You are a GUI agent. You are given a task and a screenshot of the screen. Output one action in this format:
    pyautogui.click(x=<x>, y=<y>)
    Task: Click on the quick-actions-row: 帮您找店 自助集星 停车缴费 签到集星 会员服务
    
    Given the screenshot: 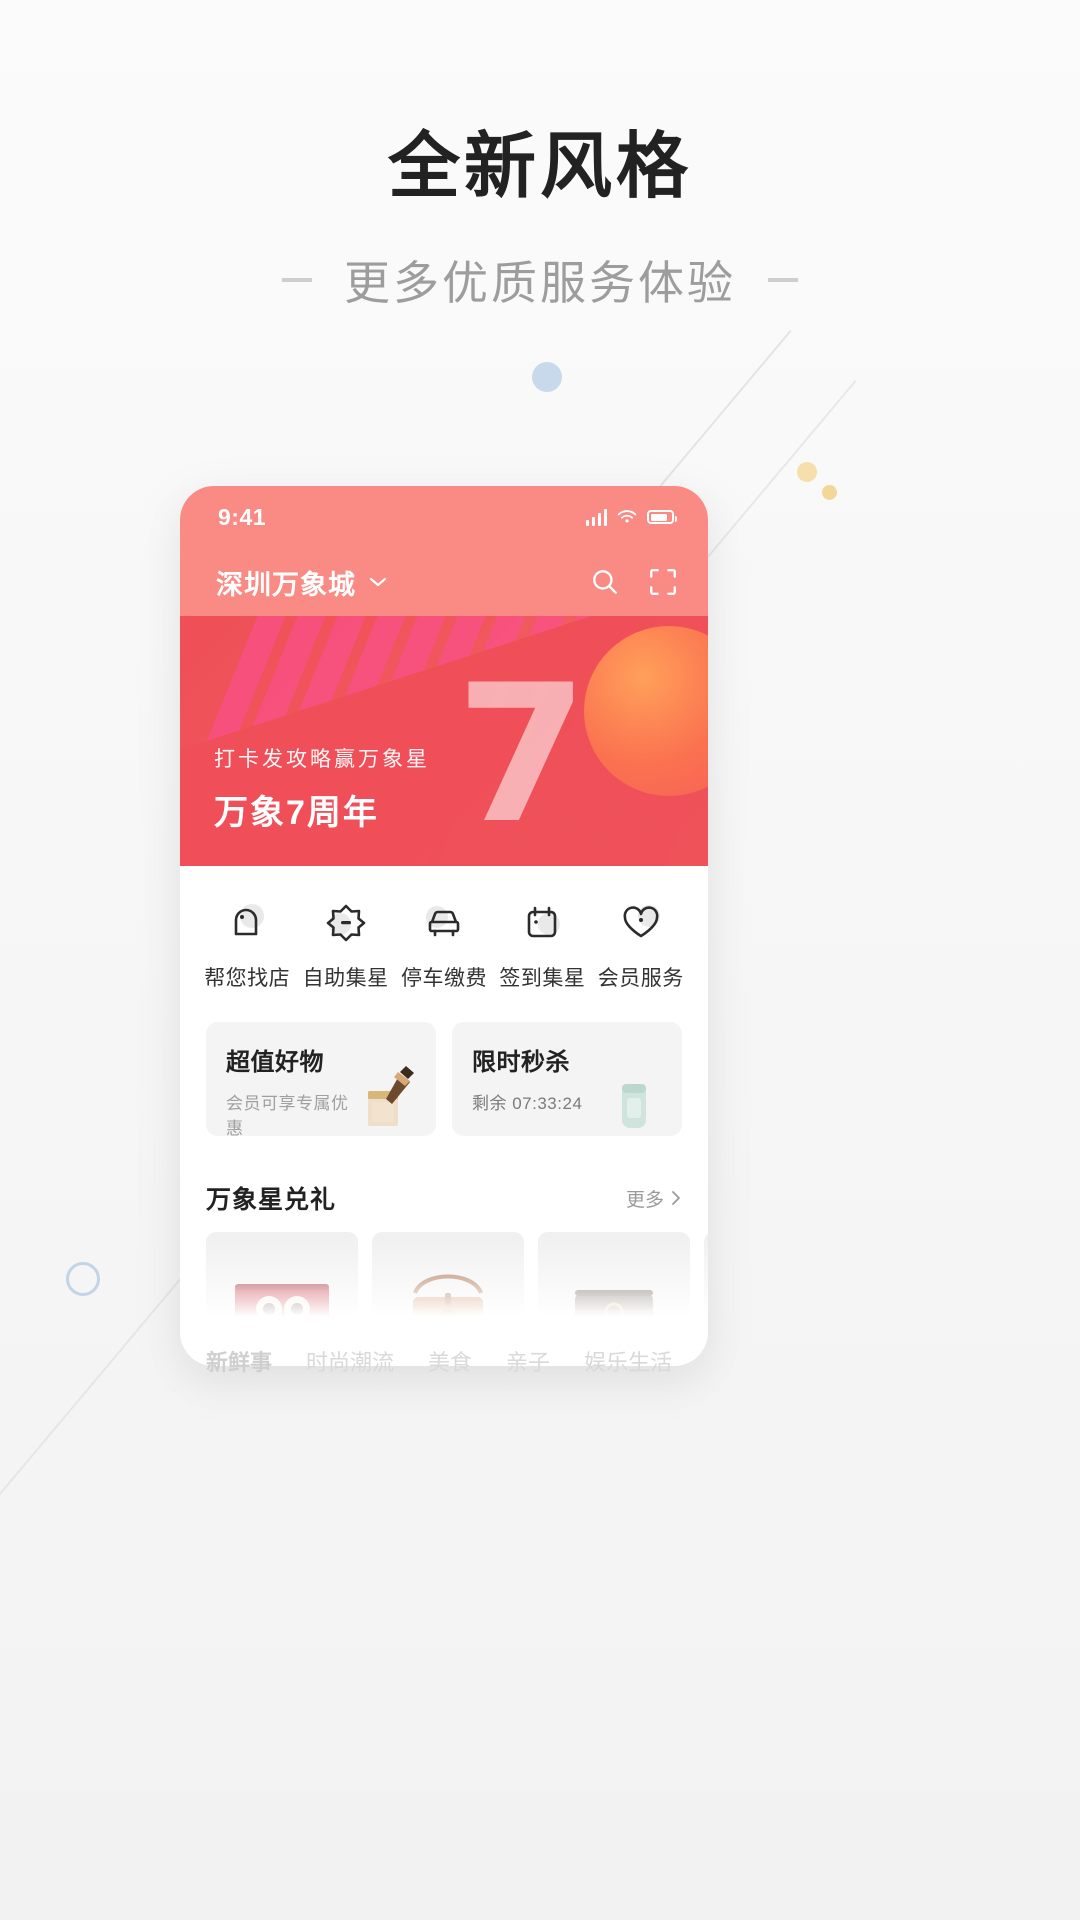 What is the action you would take?
    pyautogui.click(x=444, y=942)
    